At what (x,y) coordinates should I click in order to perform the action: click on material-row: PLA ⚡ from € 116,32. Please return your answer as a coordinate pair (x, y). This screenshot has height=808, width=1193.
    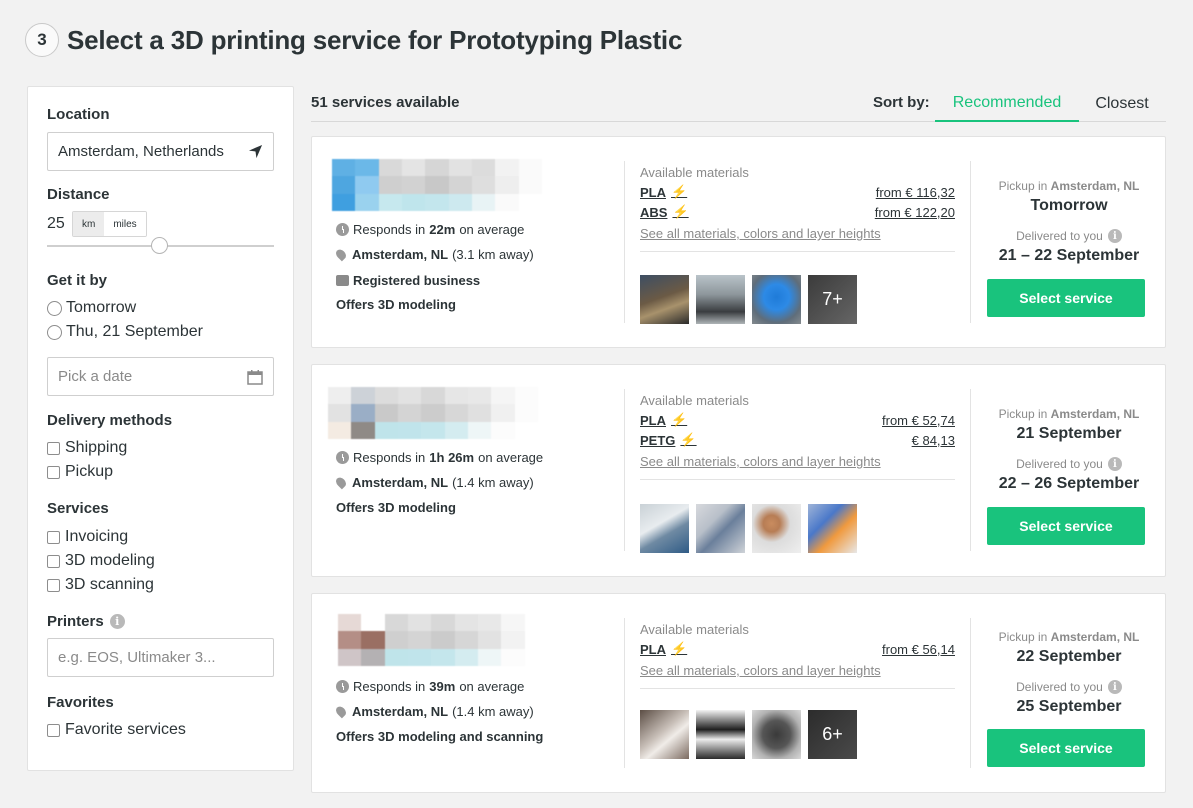
    Looking at the image, I should click on (797, 192).